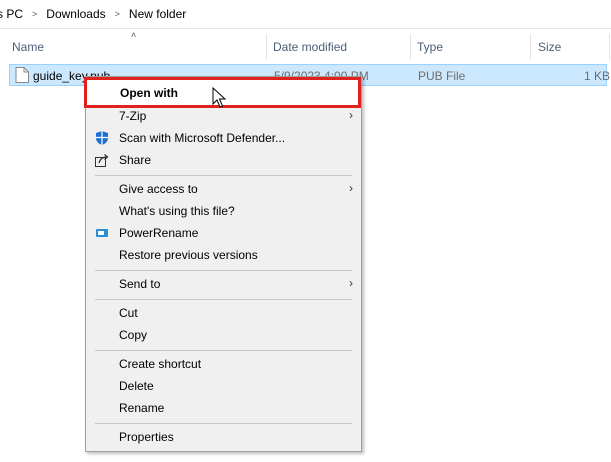 The height and width of the screenshot is (462, 611). What do you see at coordinates (149, 93) in the screenshot?
I see `menu-item-label: Open with` at bounding box center [149, 93].